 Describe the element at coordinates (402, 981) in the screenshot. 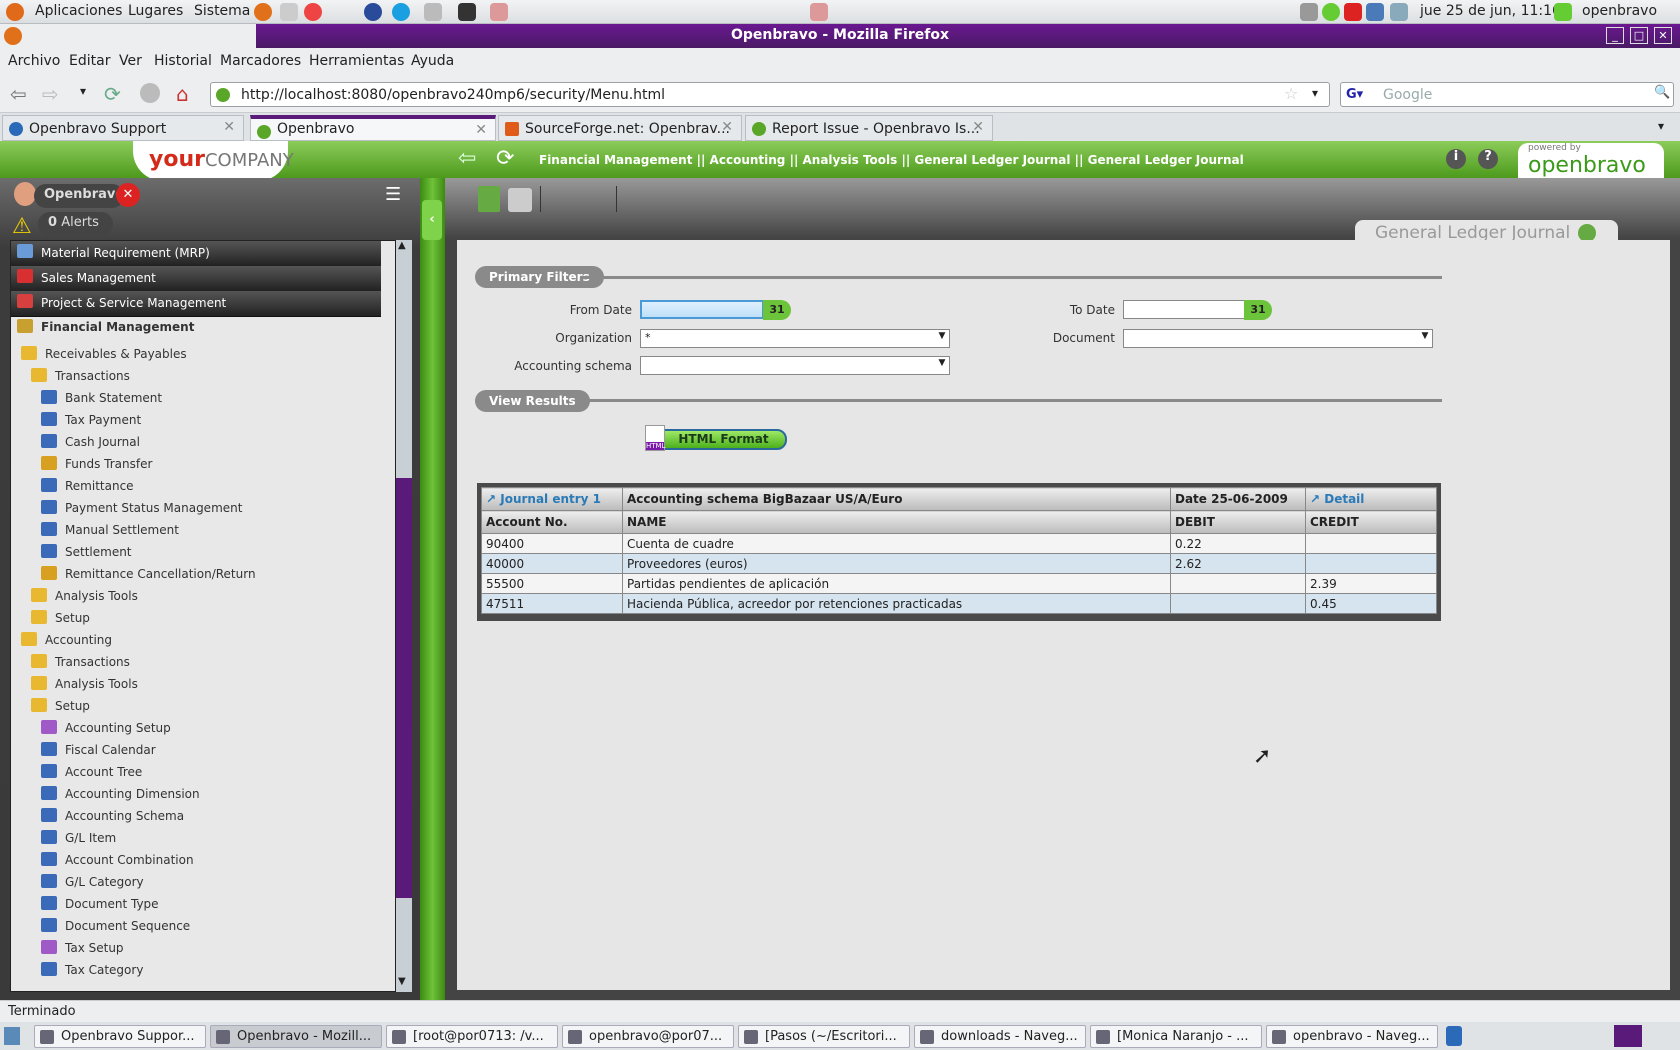

I see `scroll-down-icon: ▼` at that location.